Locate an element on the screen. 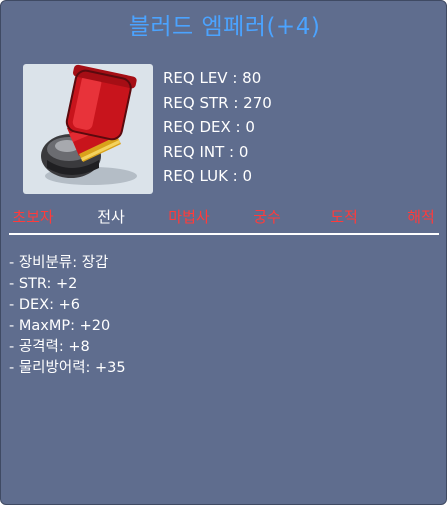  item-name: 블러드 엠페러(+4) is located at coordinates (224, 27).